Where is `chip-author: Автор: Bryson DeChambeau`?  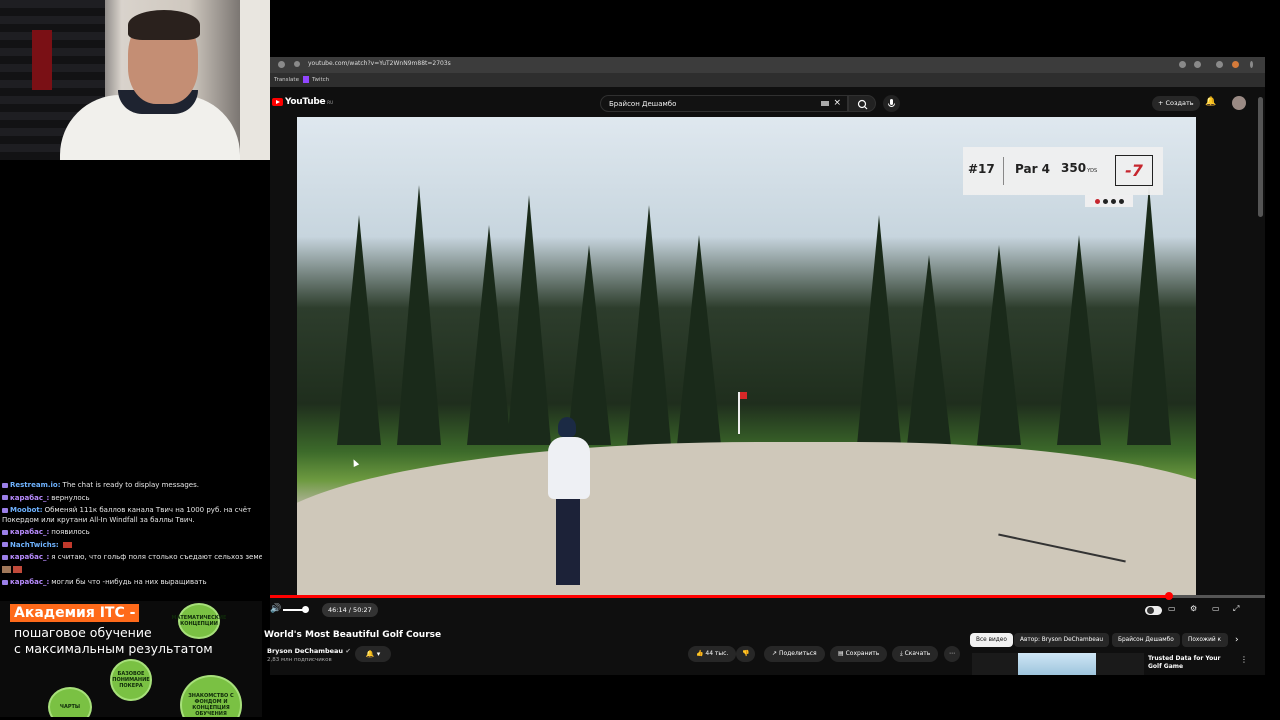
chip-author: Автор: Bryson DeChambeau is located at coordinates (1062, 640).